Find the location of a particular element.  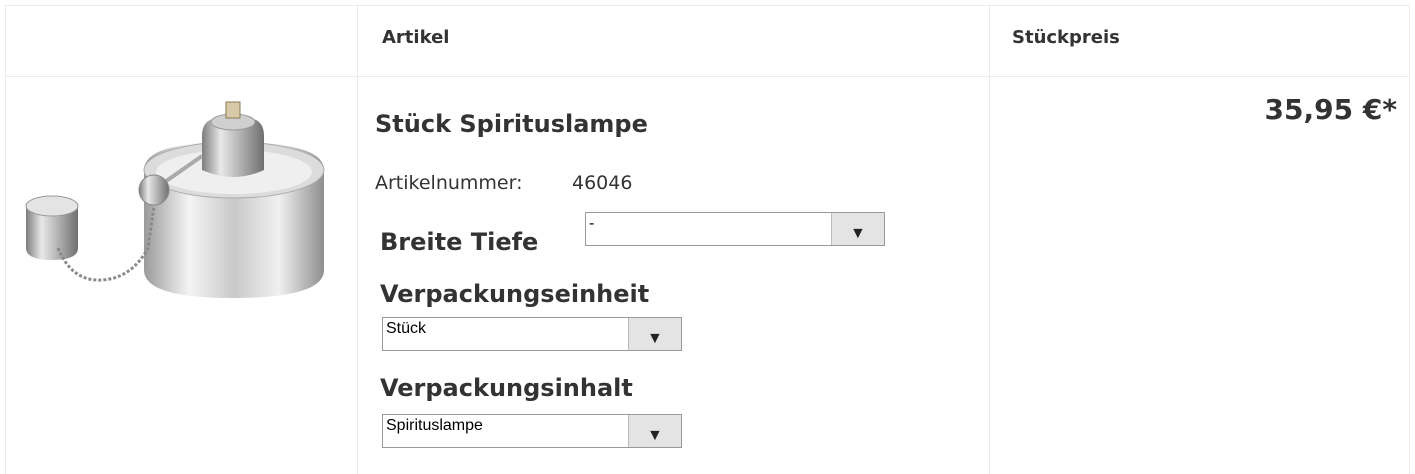

header-divider is located at coordinates (707, 76).